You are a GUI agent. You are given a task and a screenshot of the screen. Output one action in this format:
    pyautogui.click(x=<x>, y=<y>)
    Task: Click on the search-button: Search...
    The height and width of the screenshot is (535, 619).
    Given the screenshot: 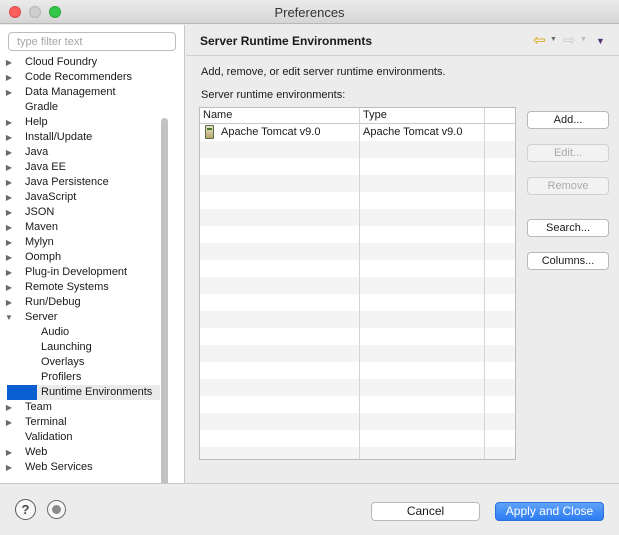 What is the action you would take?
    pyautogui.click(x=568, y=228)
    